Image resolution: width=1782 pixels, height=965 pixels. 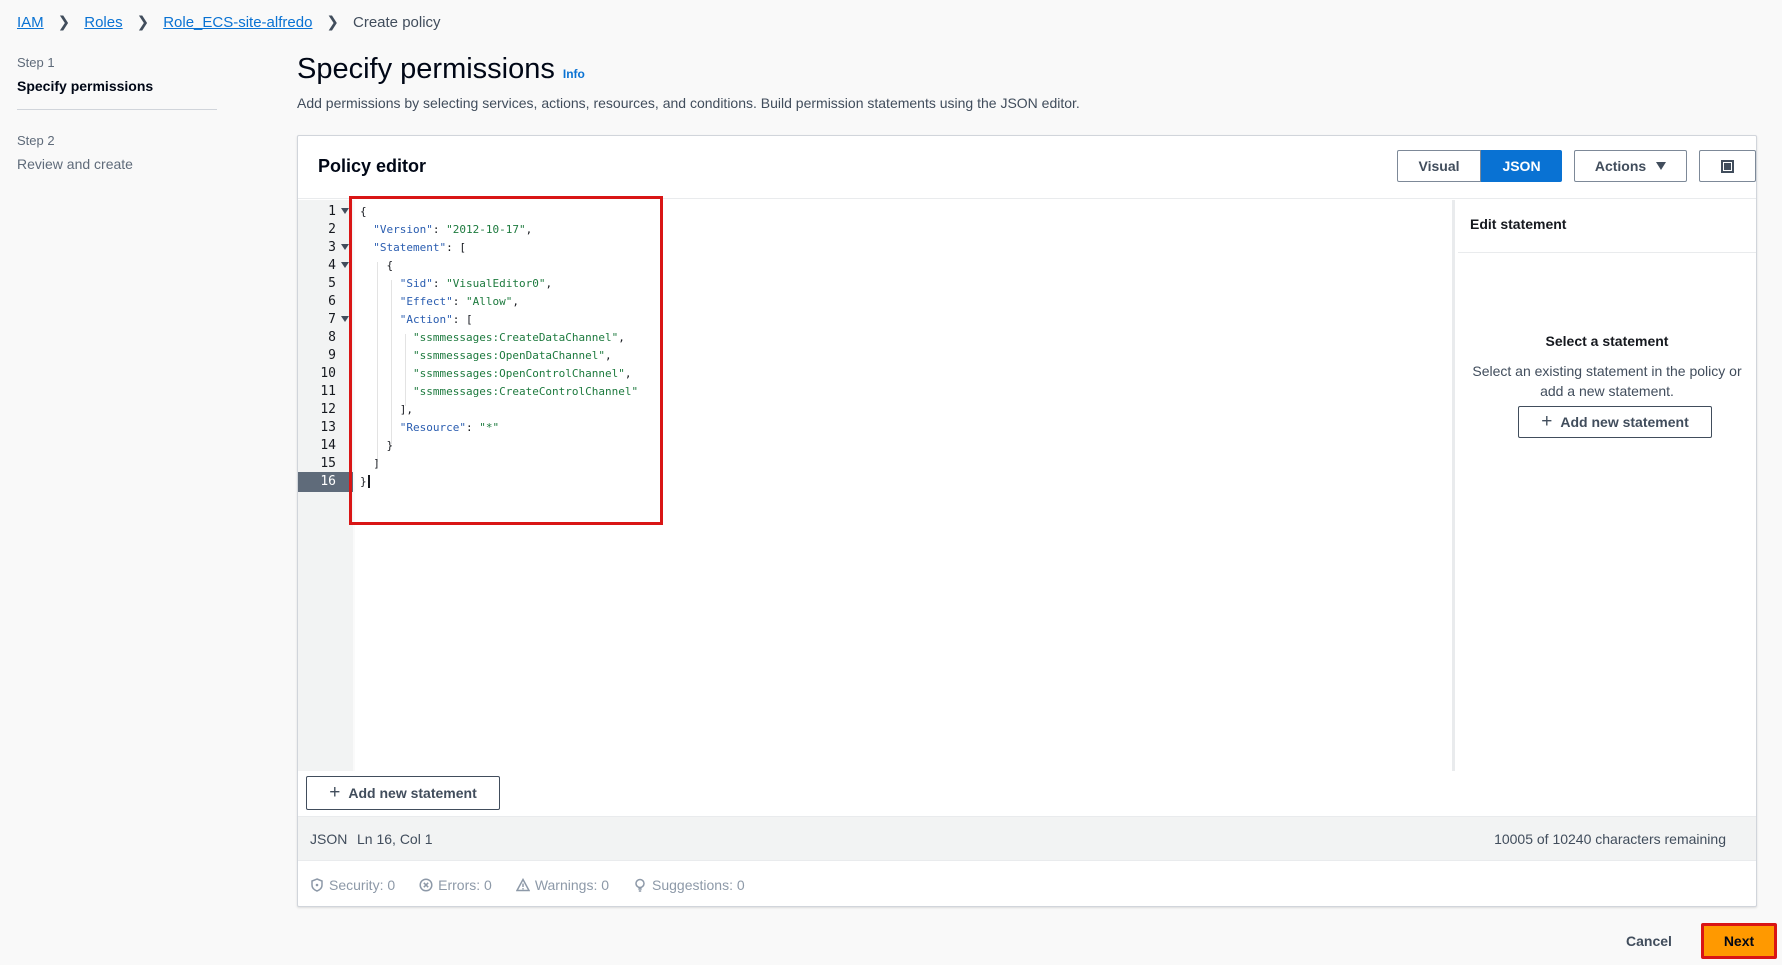 What do you see at coordinates (512, 355) in the screenshot?
I see `code-line: "ssmmessages:OpenDataChannel",` at bounding box center [512, 355].